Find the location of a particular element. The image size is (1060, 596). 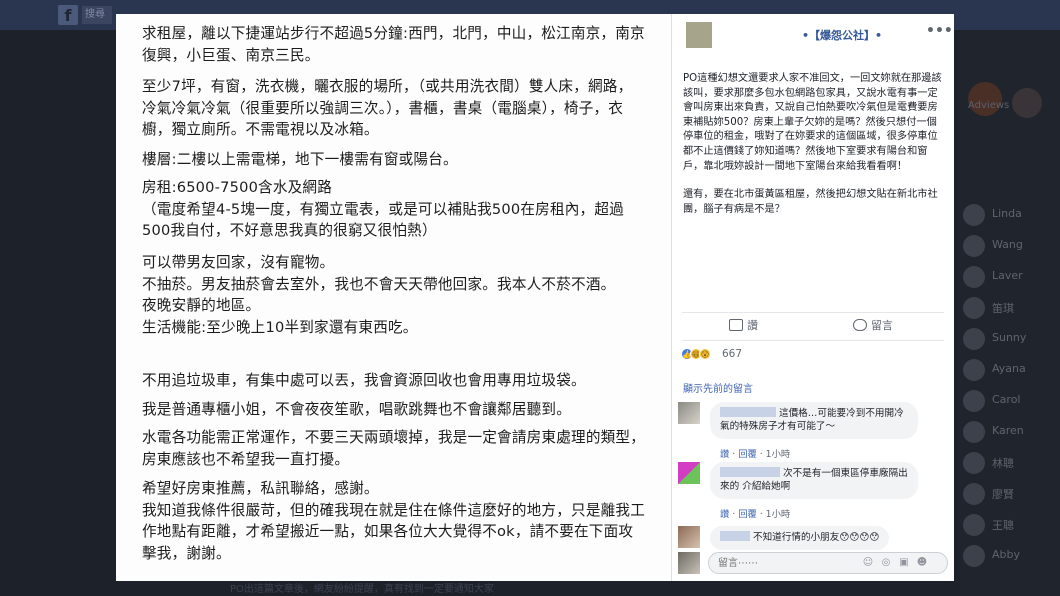

comment-button: 留言 is located at coordinates (873, 325).